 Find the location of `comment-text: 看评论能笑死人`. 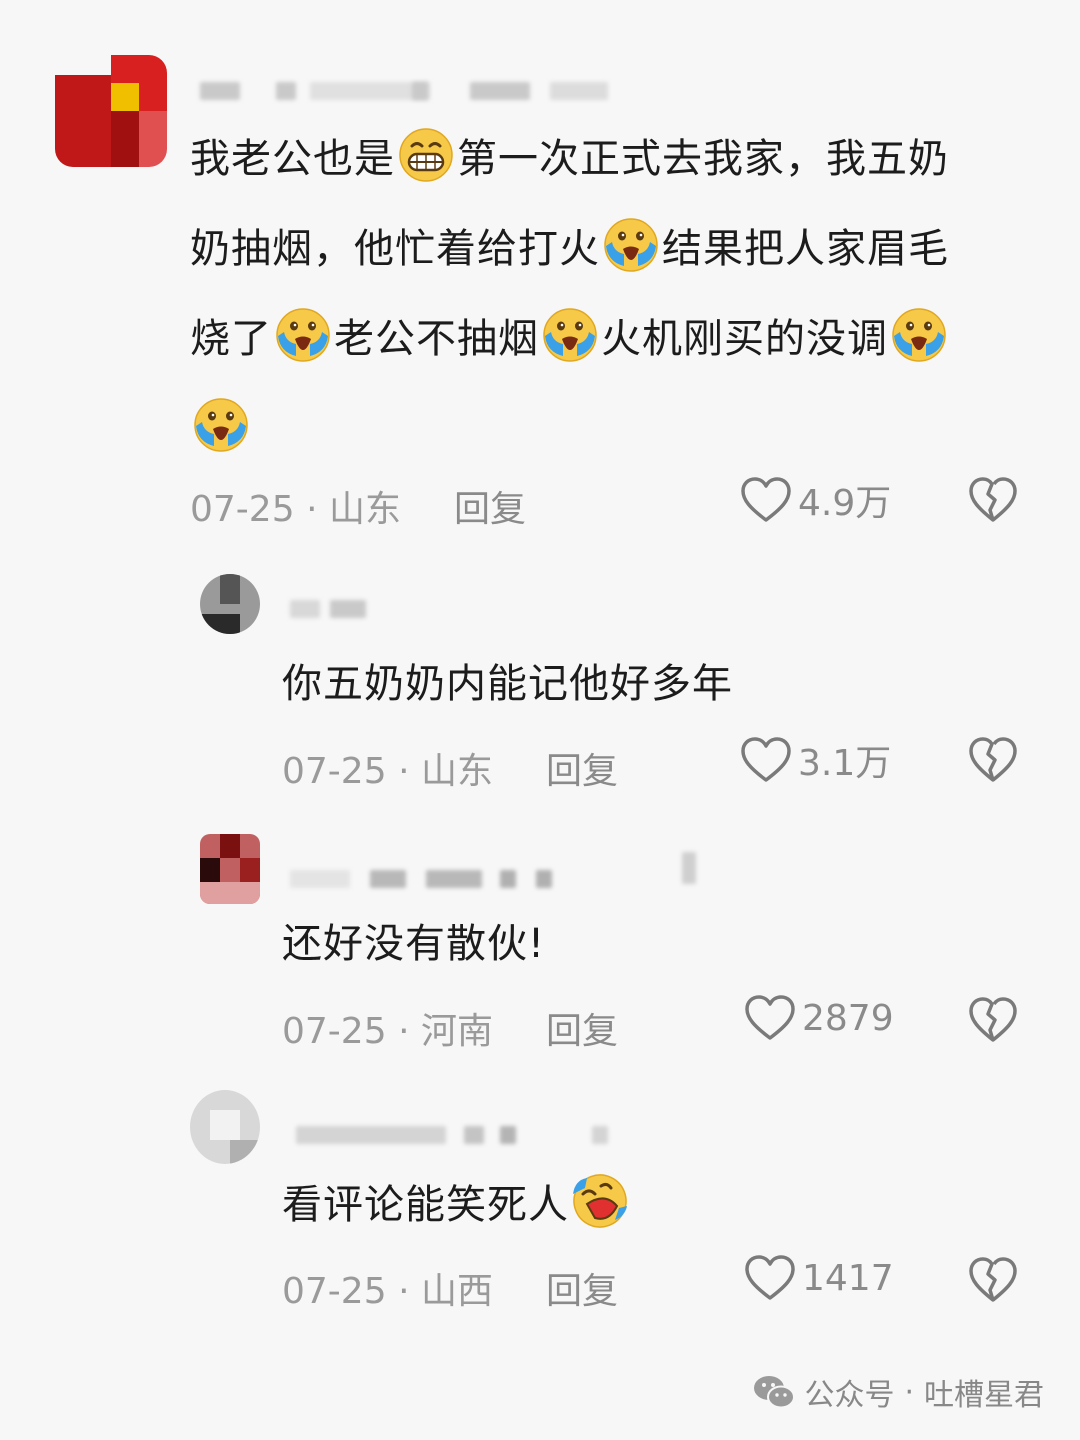

comment-text: 看评论能笑死人 is located at coordinates (662, 1203).